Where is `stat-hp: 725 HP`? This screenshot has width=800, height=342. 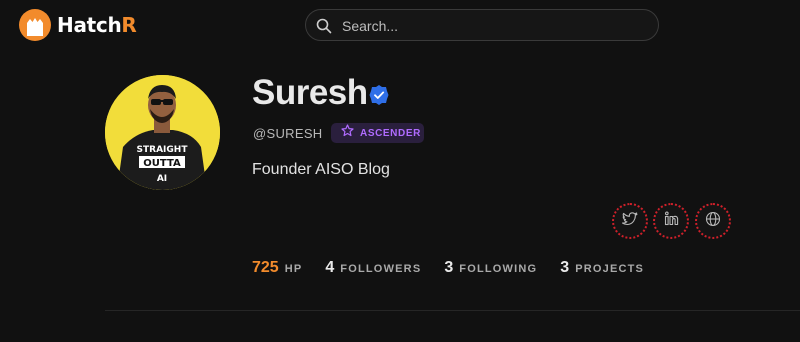 stat-hp: 725 HP is located at coordinates (277, 268).